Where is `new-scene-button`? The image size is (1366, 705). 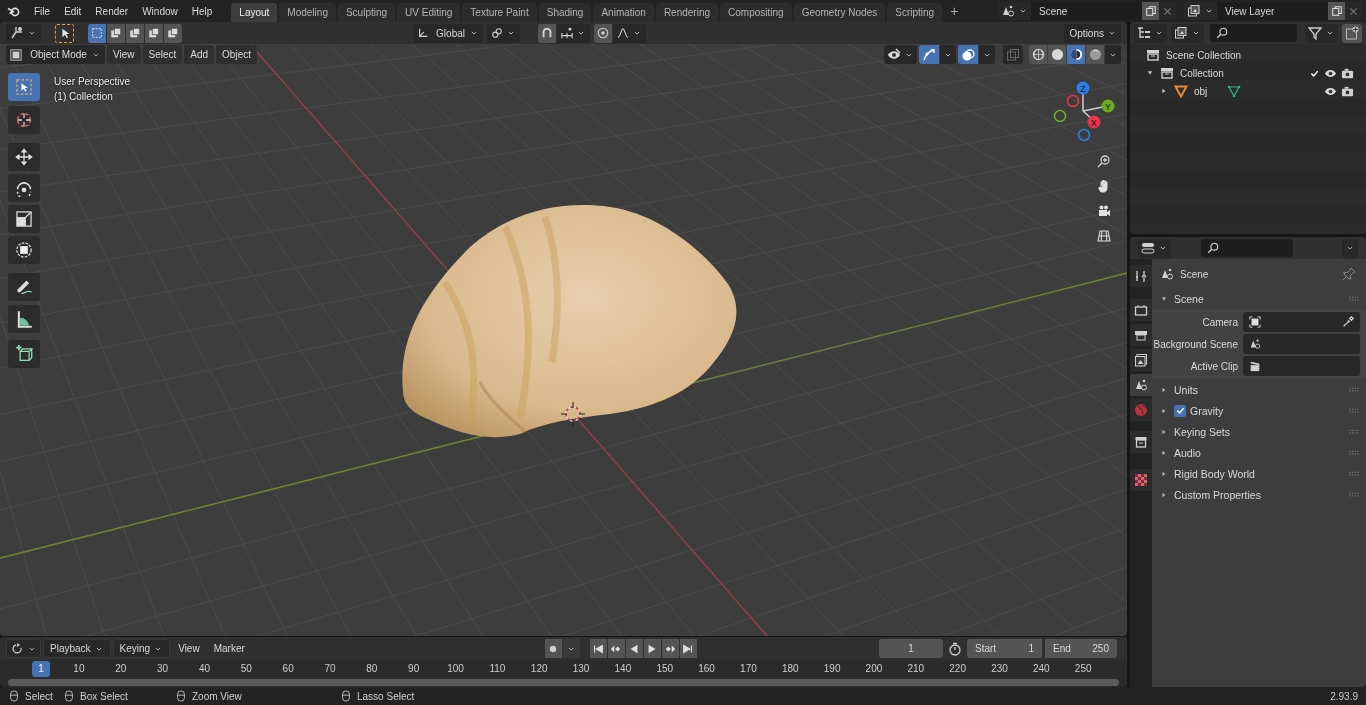 new-scene-button is located at coordinates (1150, 11).